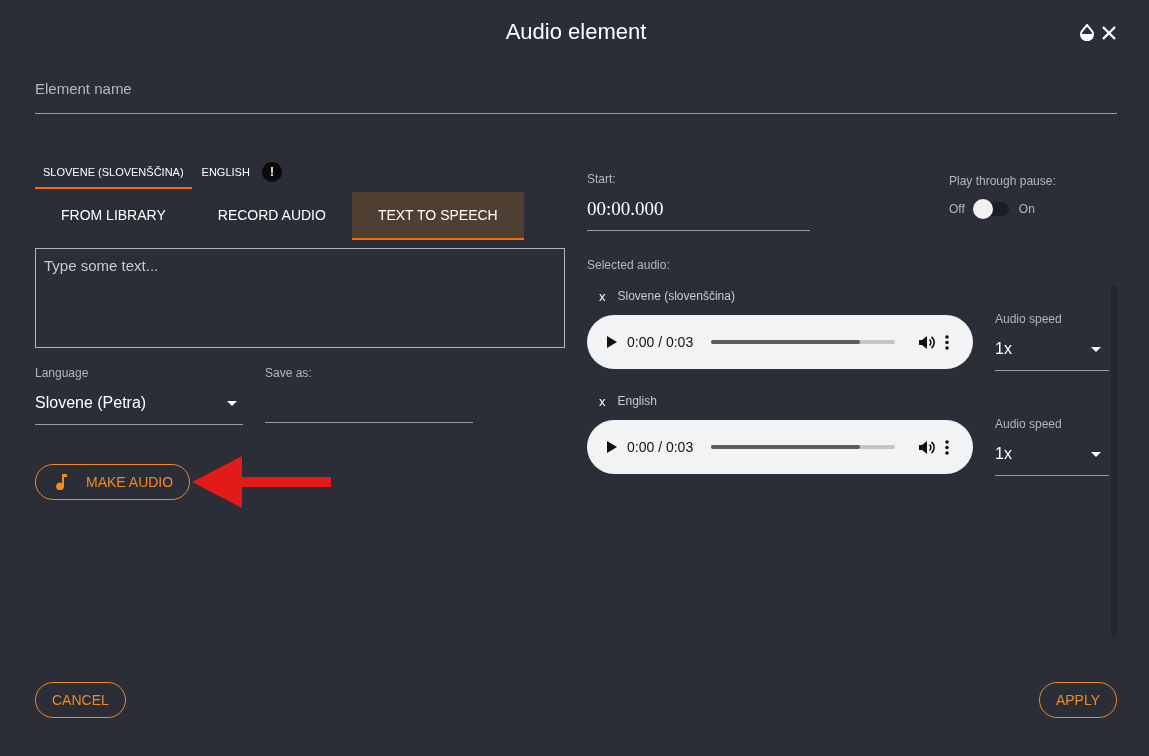  Describe the element at coordinates (271, 172) in the screenshot. I see `warning-badge: !` at that location.